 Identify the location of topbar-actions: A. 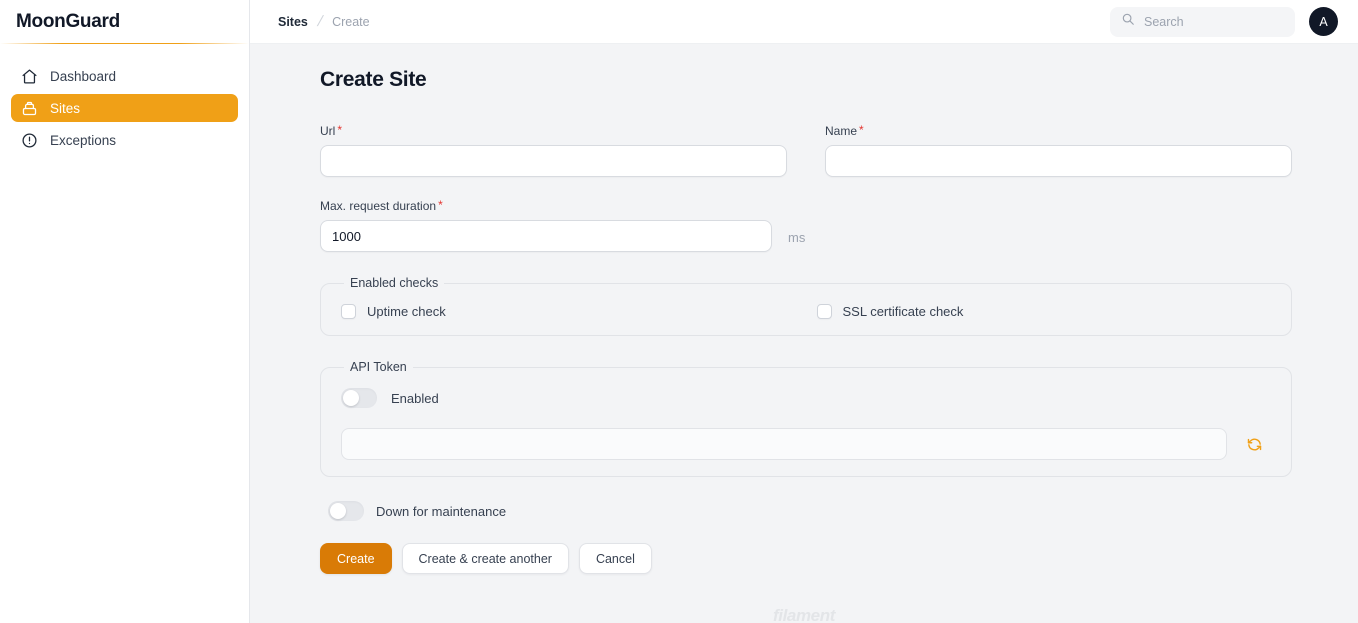
(1224, 21).